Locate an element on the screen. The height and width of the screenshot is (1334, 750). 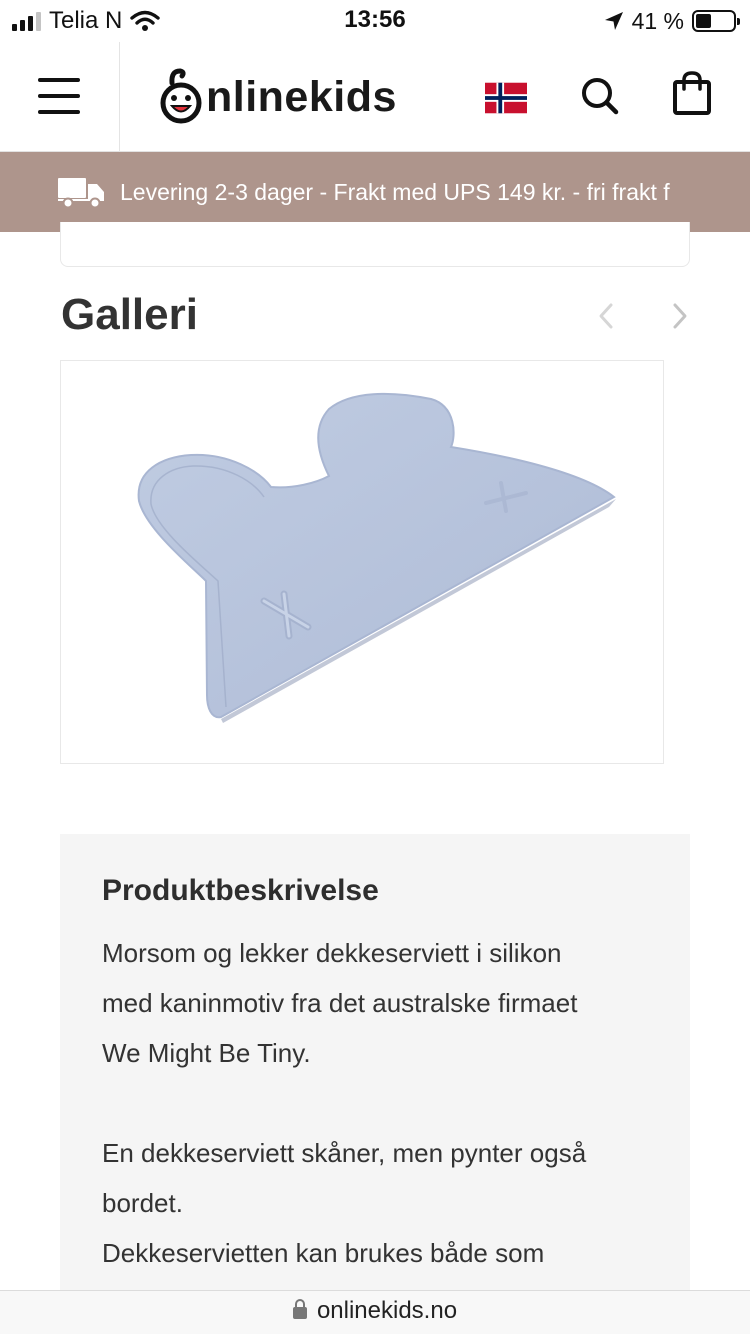
site-header: nlinekids is located at coordinates (375, 97).